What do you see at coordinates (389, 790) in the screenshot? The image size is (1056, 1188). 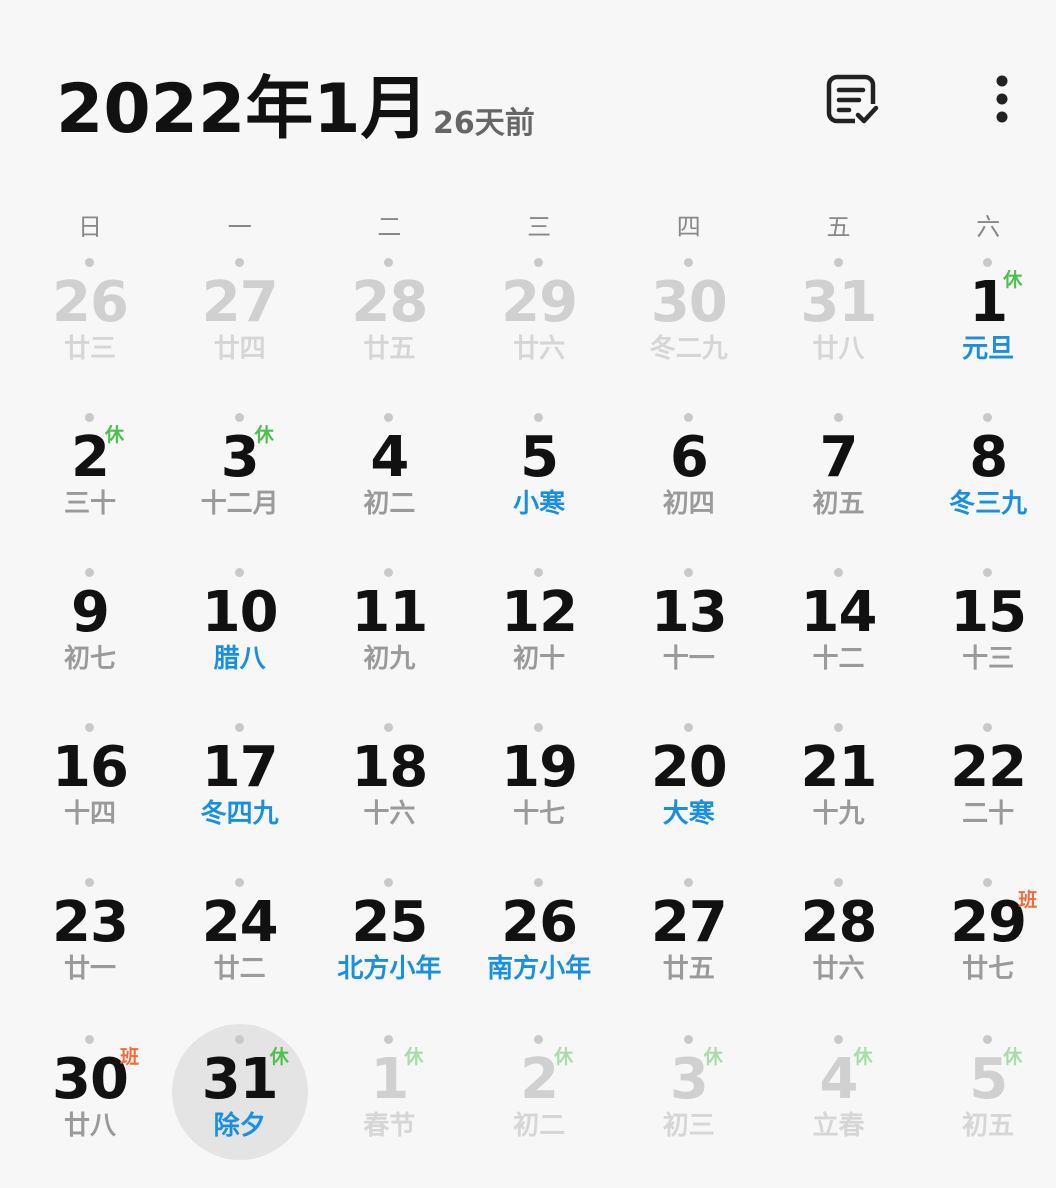 I see `day-cell: 18 十六` at bounding box center [389, 790].